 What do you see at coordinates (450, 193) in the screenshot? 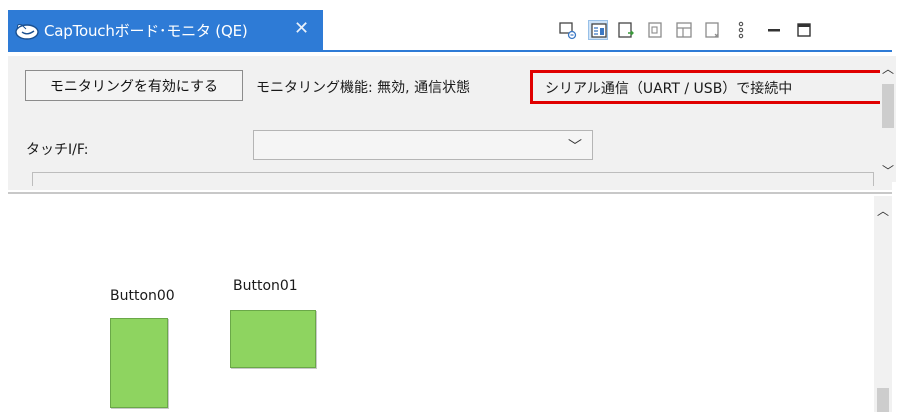
I see `pane-divider` at bounding box center [450, 193].